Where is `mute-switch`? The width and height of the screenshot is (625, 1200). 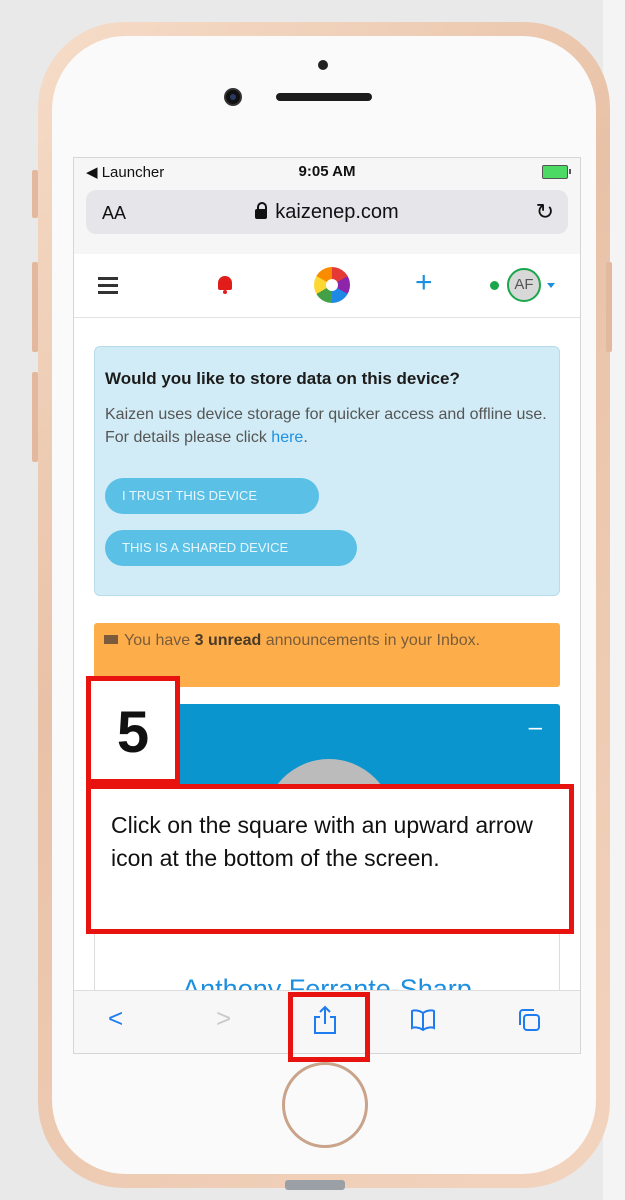 mute-switch is located at coordinates (35, 194).